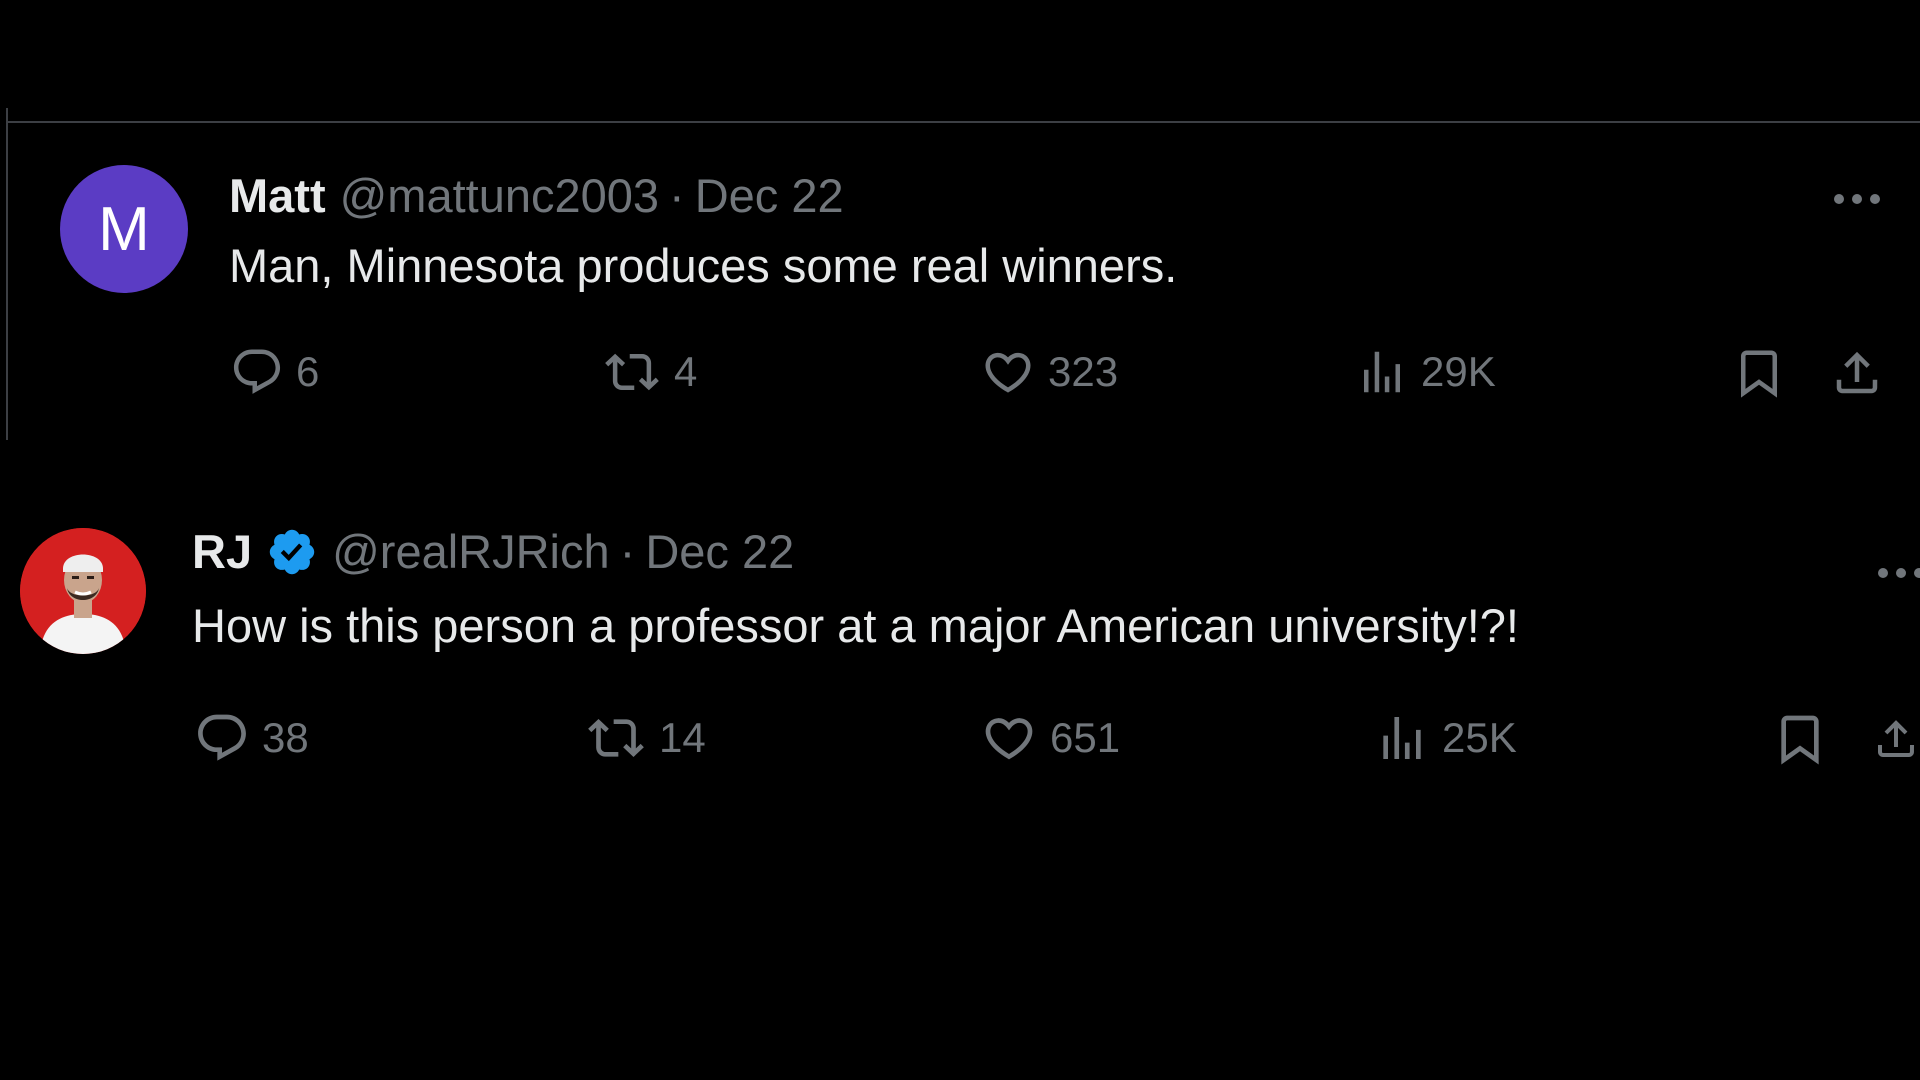 This screenshot has width=1920, height=1080. I want to click on reply-count: 38, so click(285, 737).